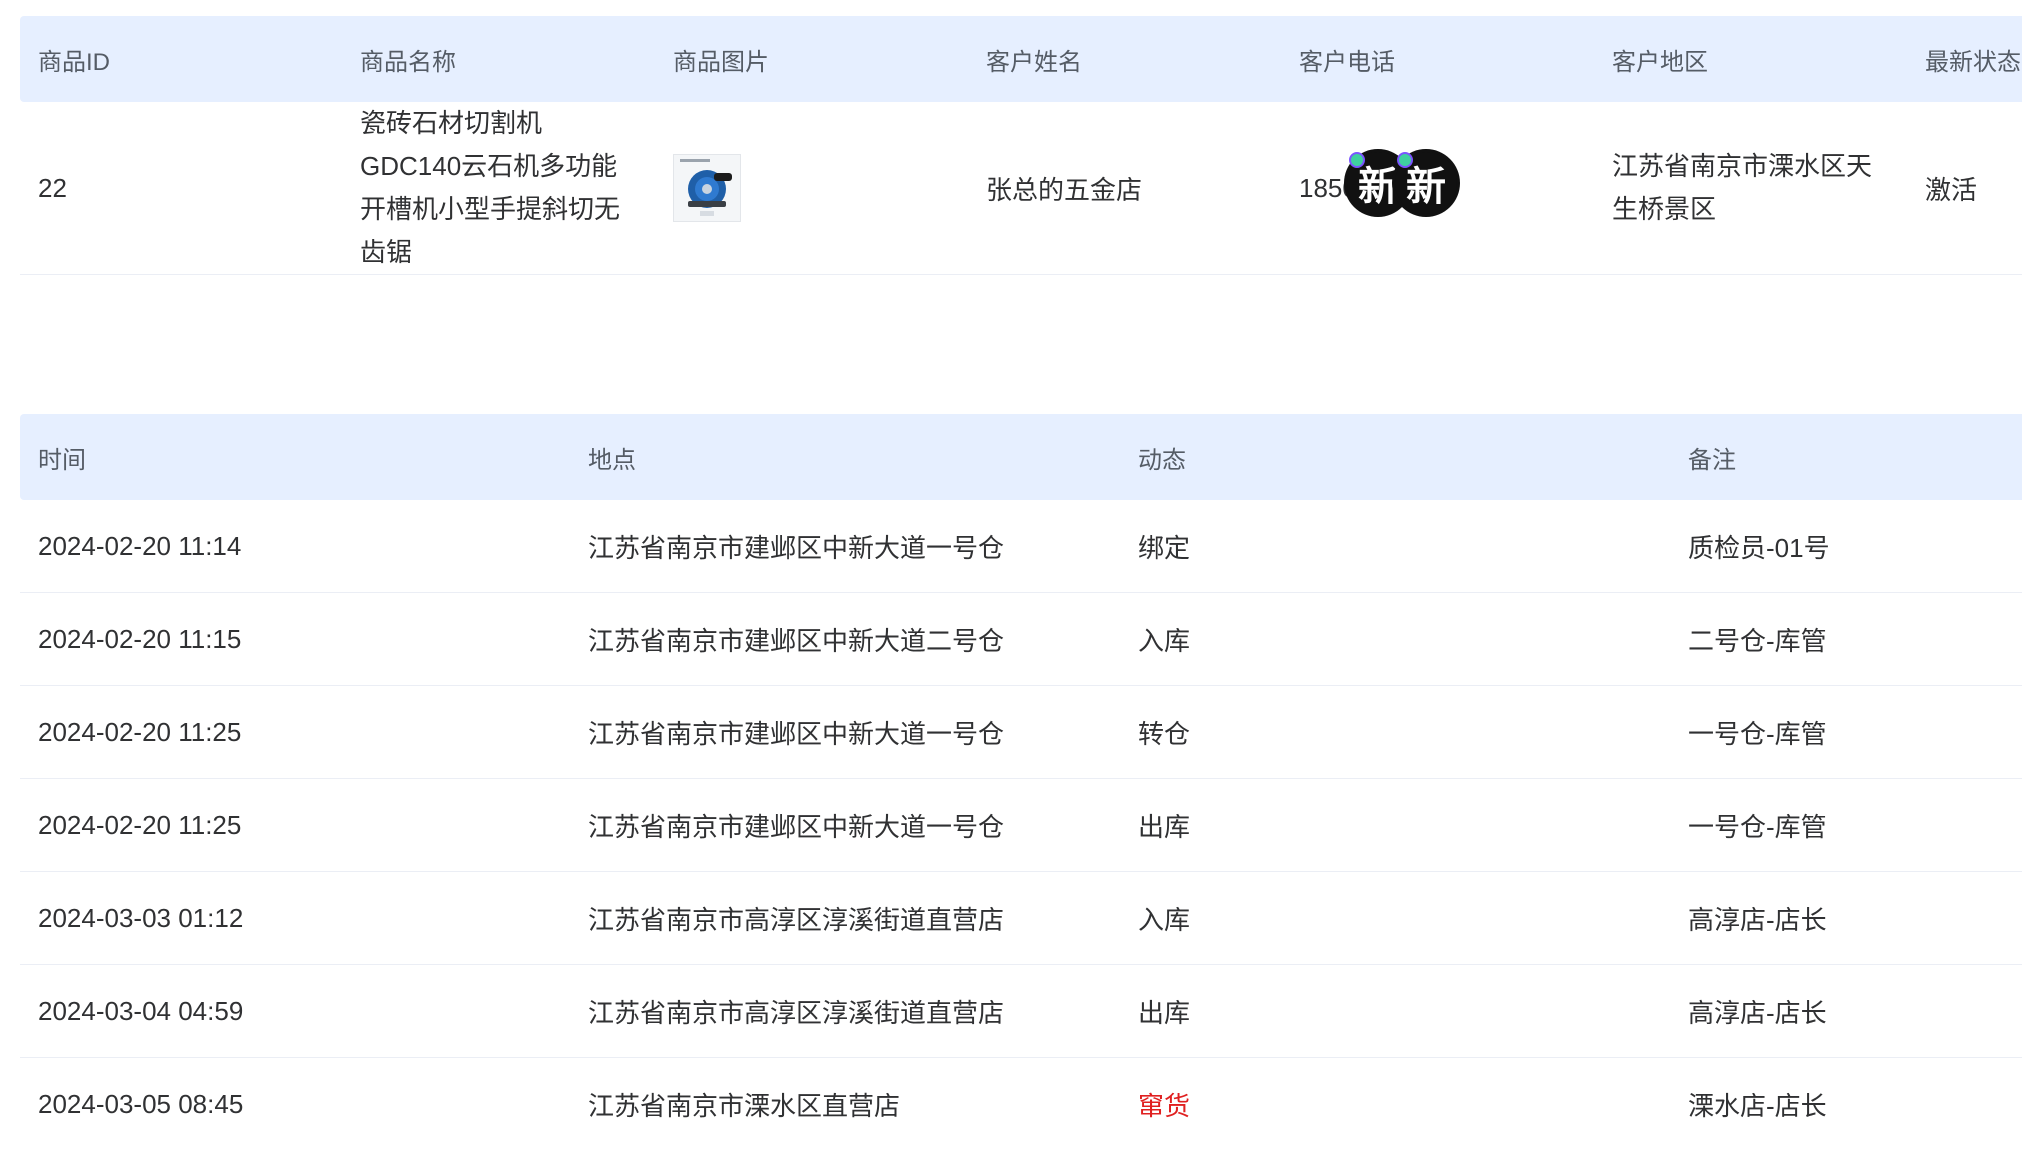 The height and width of the screenshot is (1149, 2022). What do you see at coordinates (140, 545) in the screenshot?
I see `row-time: 2024-02-20 11:14` at bounding box center [140, 545].